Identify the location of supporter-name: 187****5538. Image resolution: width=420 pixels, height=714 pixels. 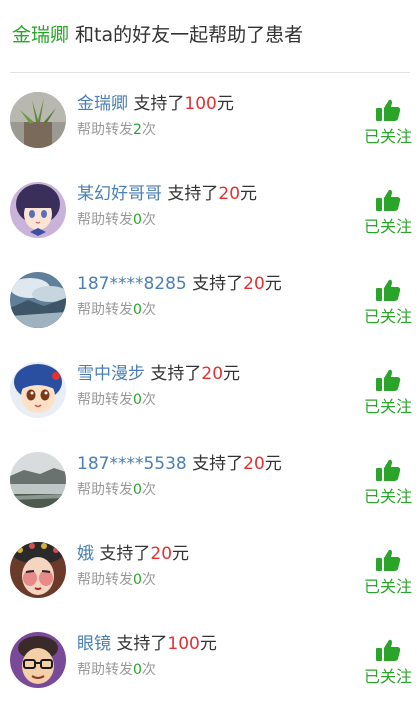
(132, 464).